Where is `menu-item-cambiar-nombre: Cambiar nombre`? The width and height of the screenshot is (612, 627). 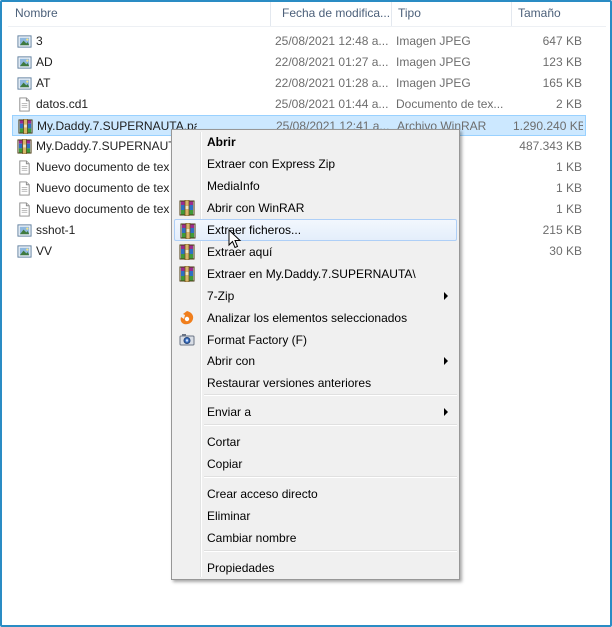 menu-item-cambiar-nombre: Cambiar nombre is located at coordinates (315, 538).